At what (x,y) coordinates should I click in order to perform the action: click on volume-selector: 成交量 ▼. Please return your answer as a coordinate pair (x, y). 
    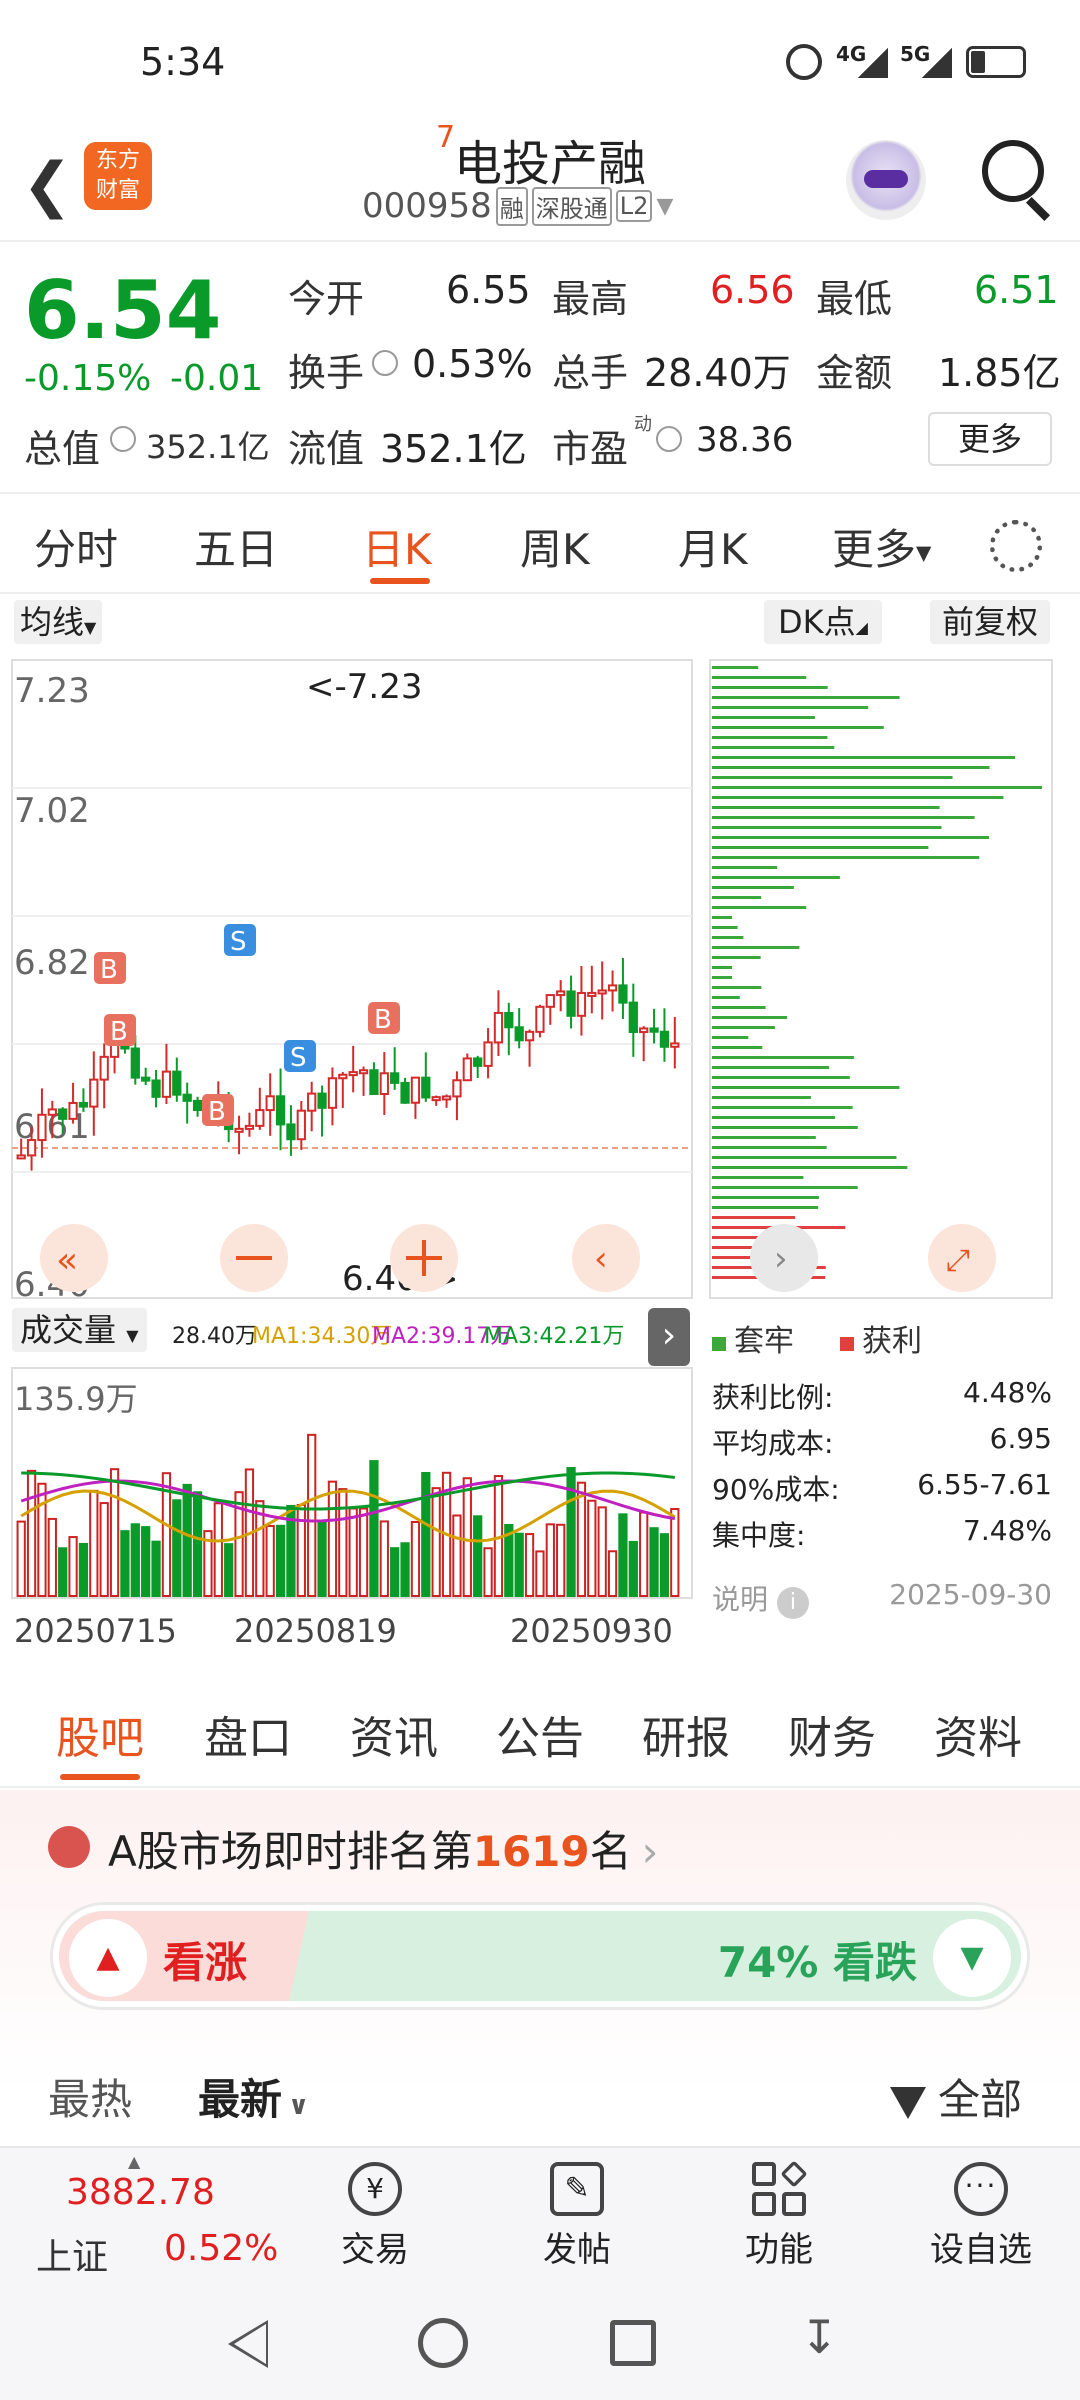
    Looking at the image, I should click on (79, 1330).